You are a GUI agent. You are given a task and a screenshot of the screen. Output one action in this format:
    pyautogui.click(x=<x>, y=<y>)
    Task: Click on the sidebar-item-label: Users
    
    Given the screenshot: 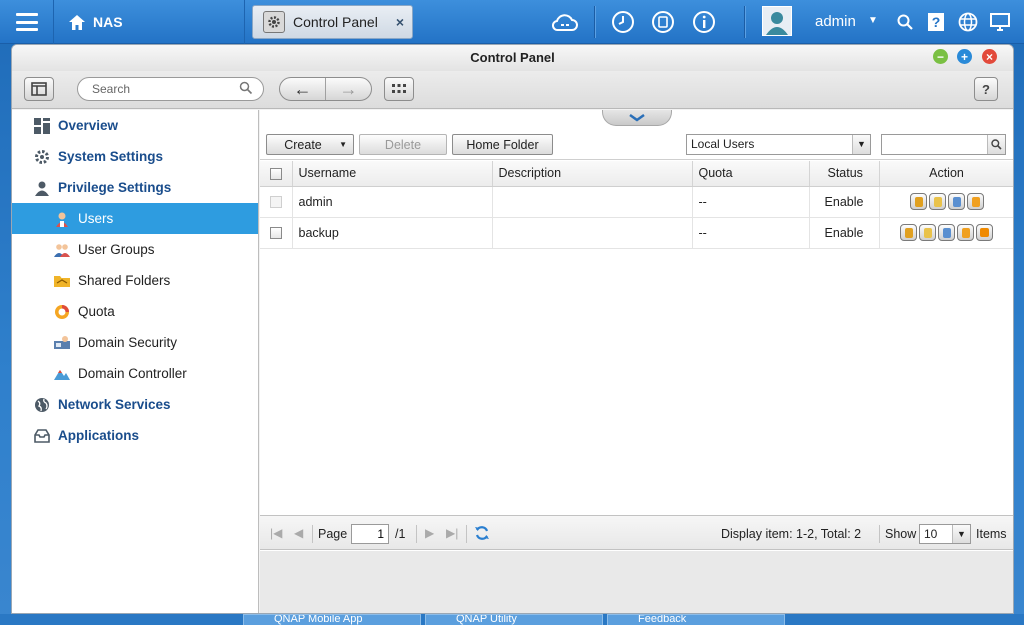 What is the action you would take?
    pyautogui.click(x=96, y=218)
    